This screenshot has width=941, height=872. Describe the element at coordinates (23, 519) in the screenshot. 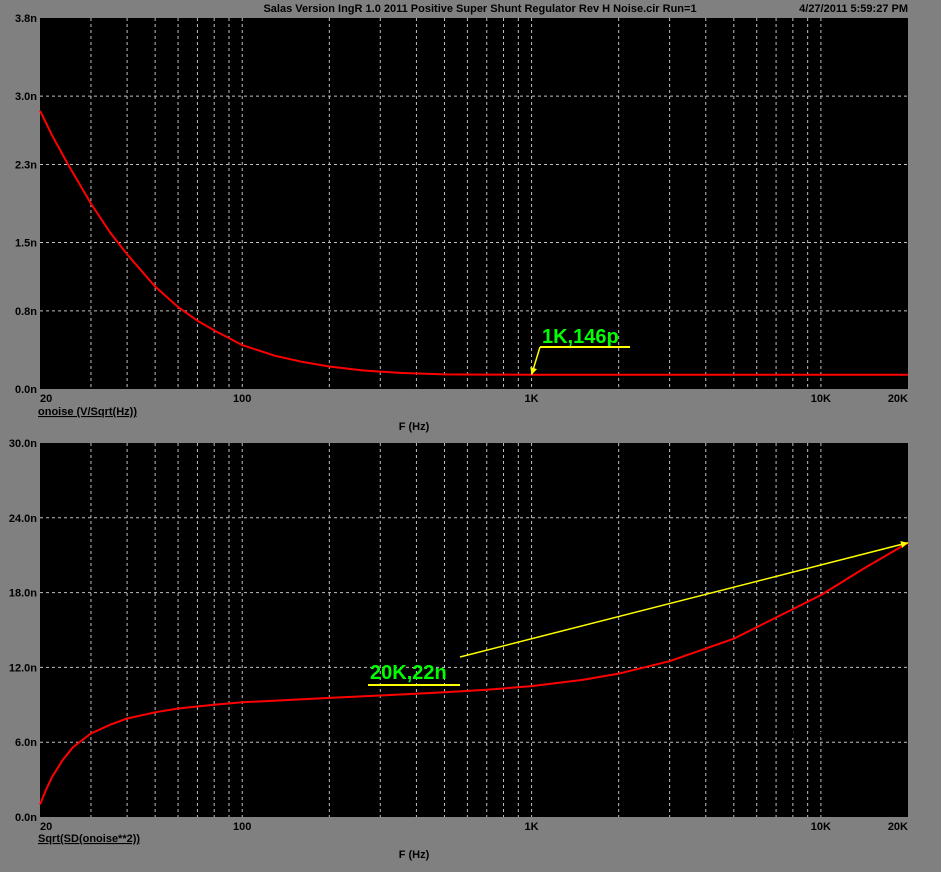

I see `y-tick-label: 24.0n` at that location.